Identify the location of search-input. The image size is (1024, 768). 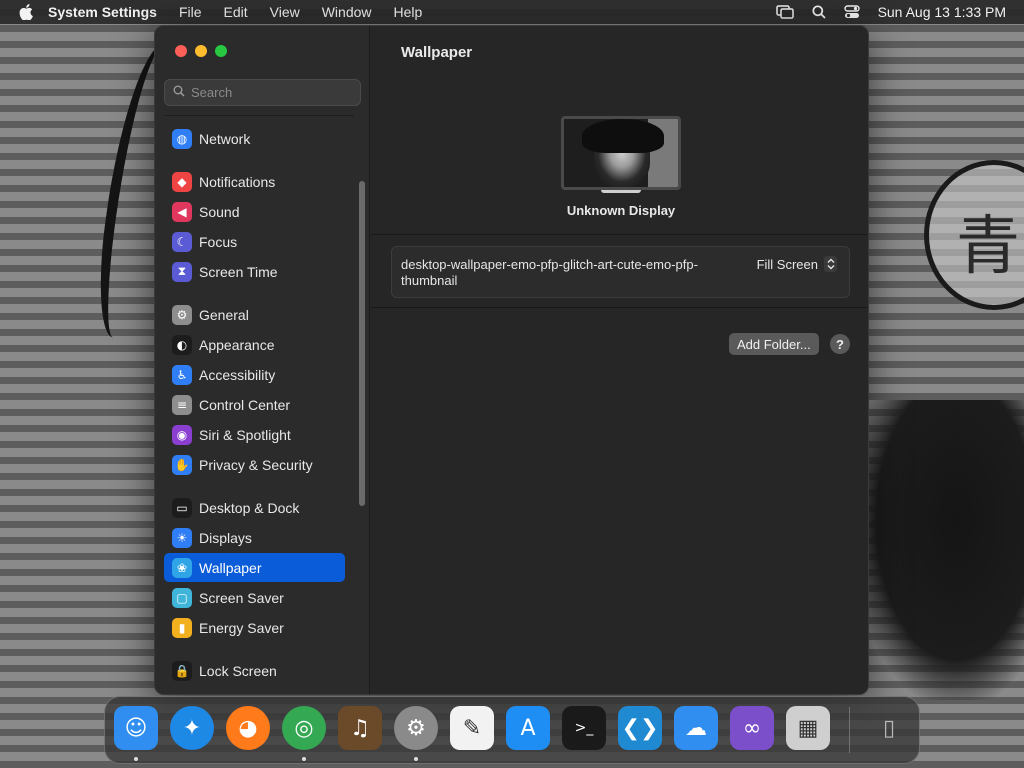
(271, 92).